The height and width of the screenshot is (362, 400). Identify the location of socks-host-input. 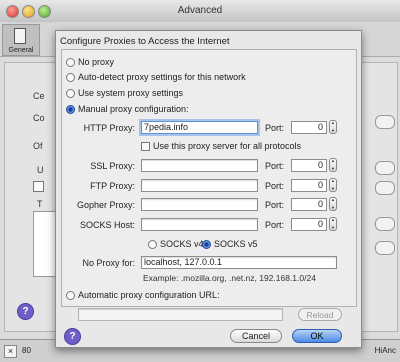
(199, 224).